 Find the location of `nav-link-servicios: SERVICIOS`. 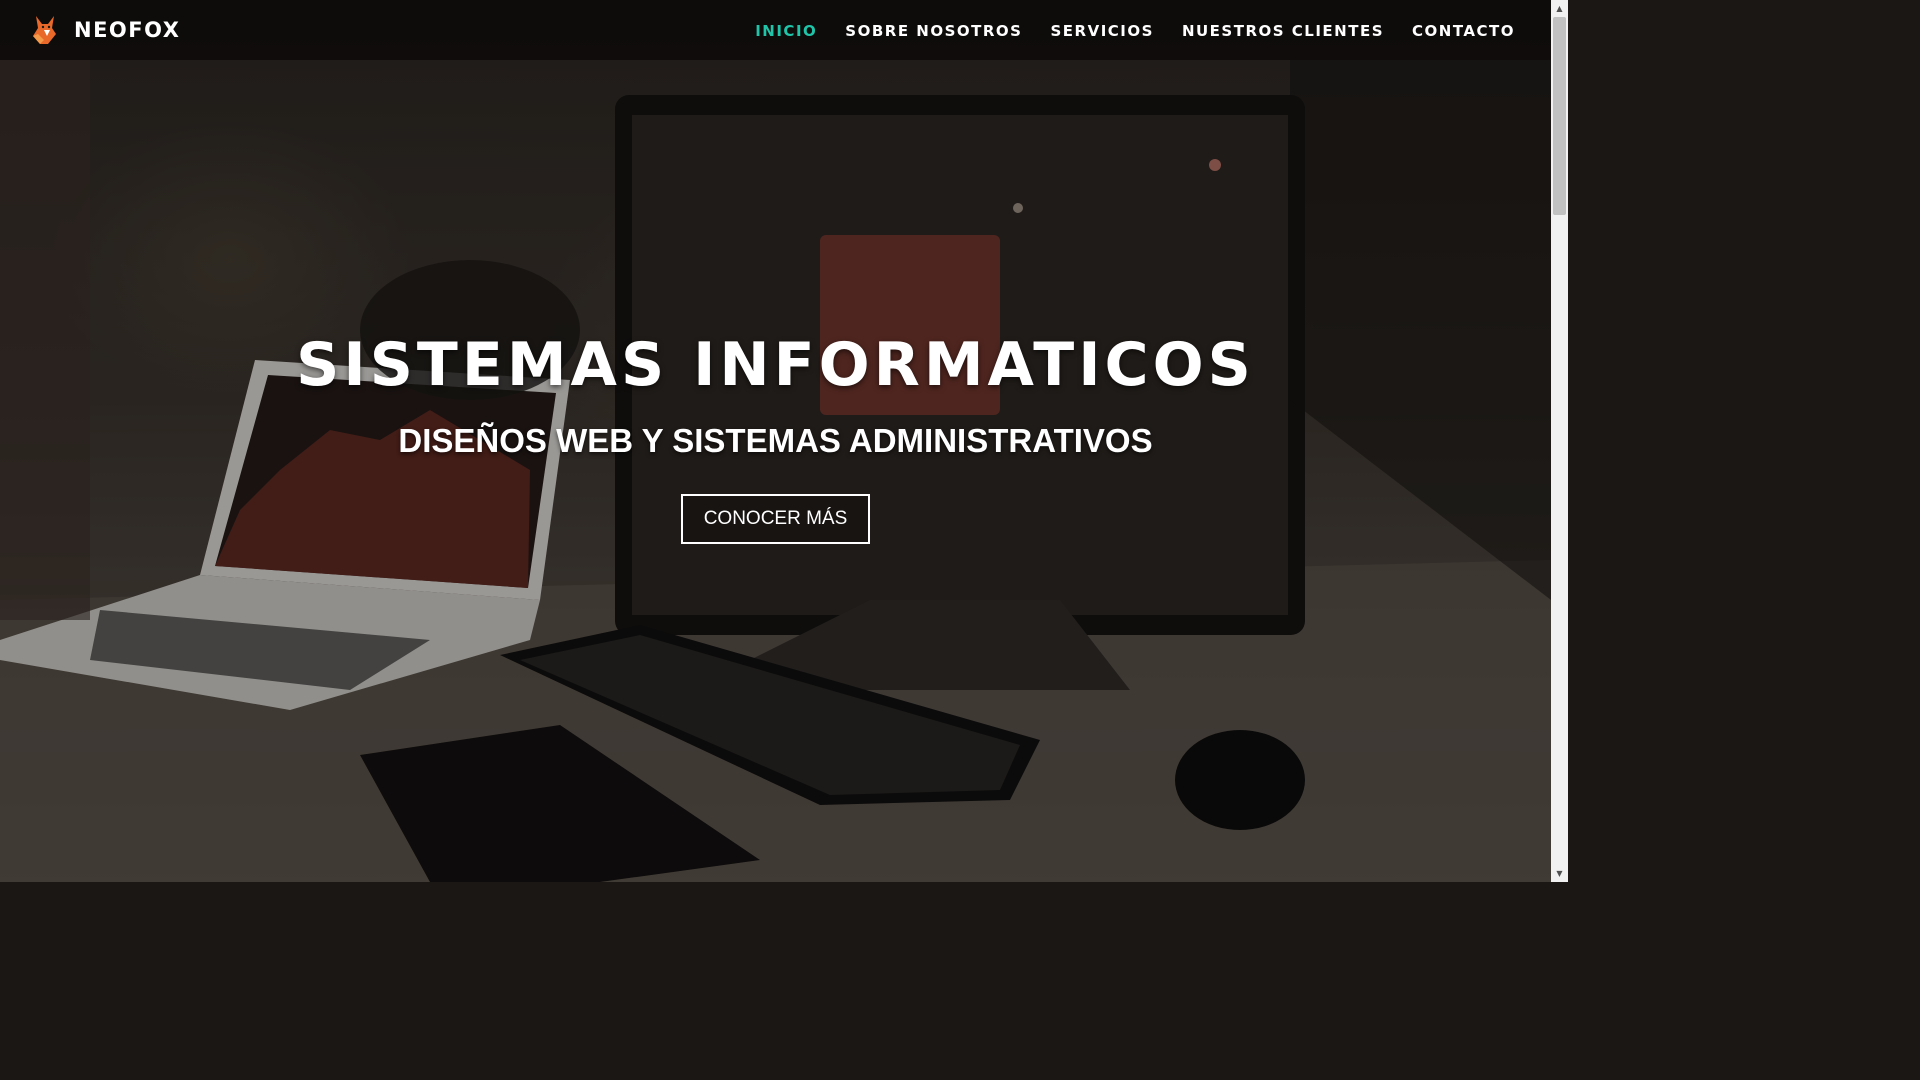

nav-link-servicios: SERVICIOS is located at coordinates (1102, 31).